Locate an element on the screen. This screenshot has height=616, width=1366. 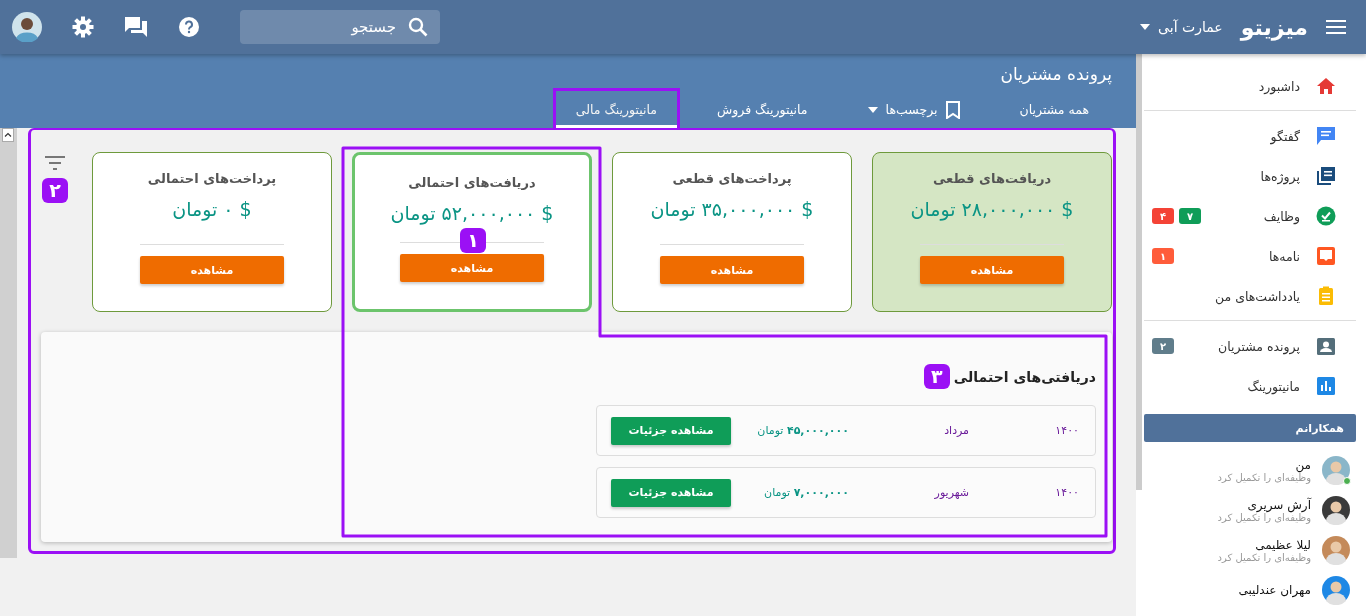
count-badge: ۷ is located at coordinates (1190, 216).